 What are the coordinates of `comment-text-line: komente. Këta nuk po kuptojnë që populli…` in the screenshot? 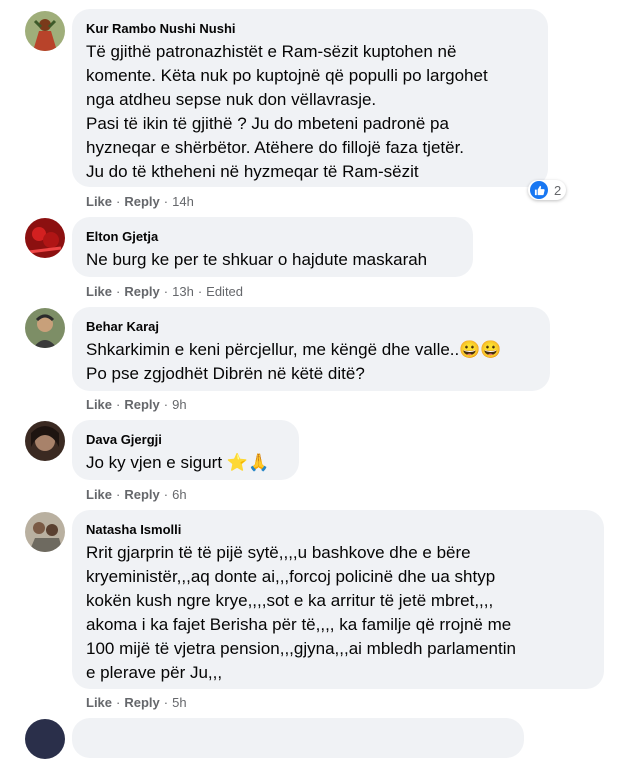 It's located at (287, 75).